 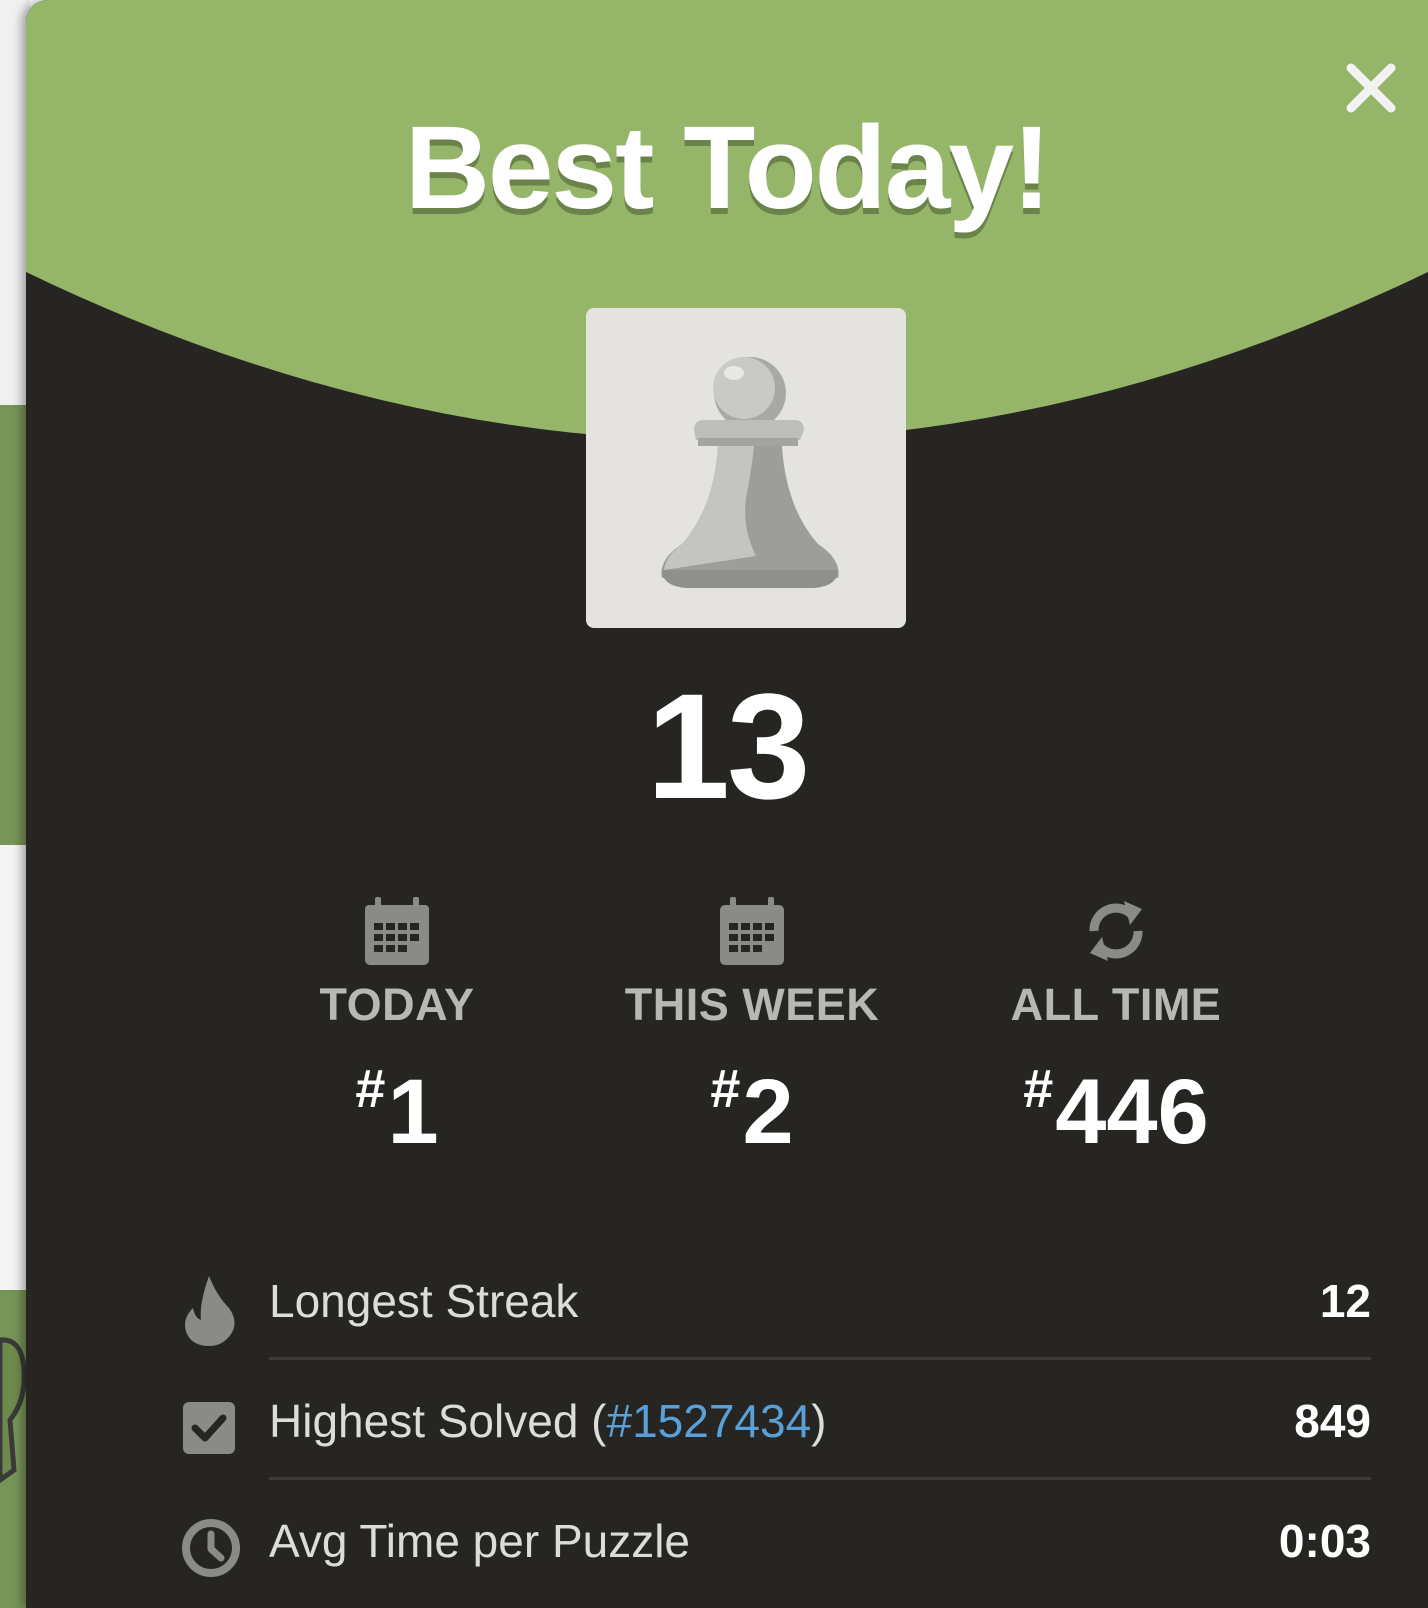 I want to click on modal-title: Best Today!, so click(x=728, y=168).